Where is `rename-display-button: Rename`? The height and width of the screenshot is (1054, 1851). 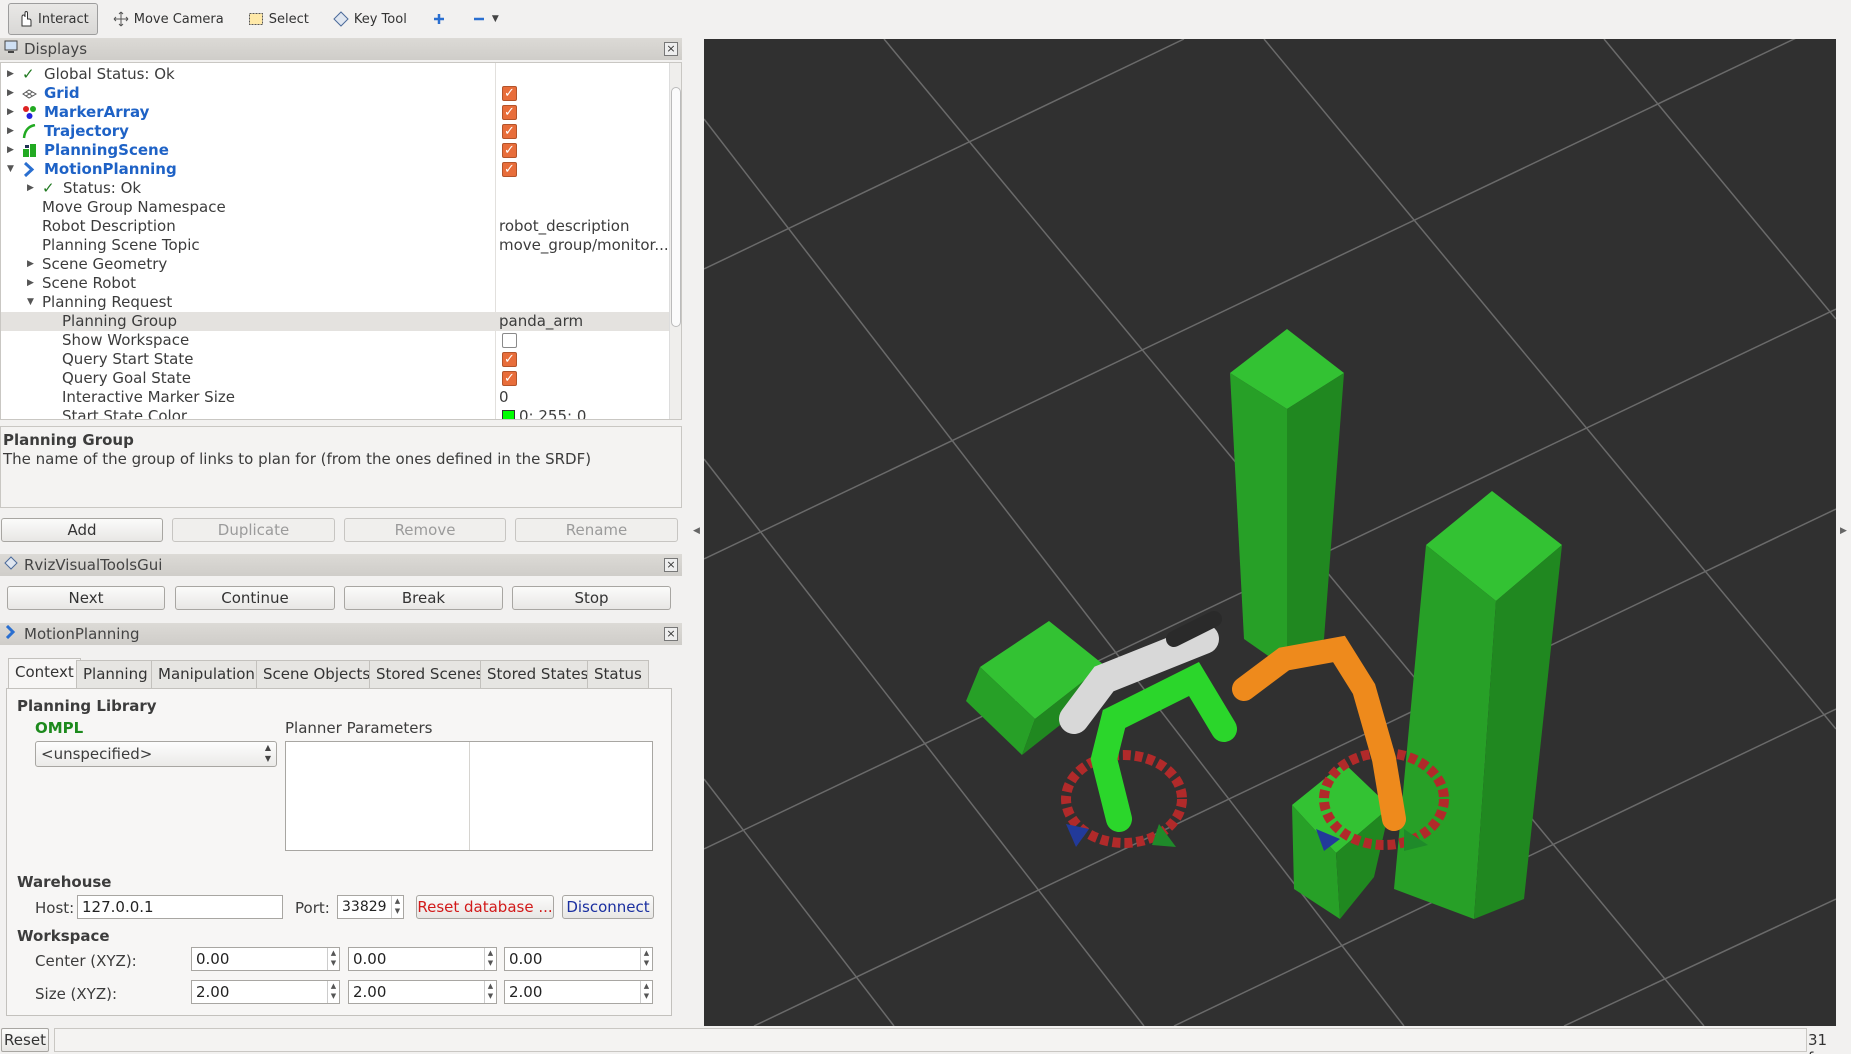
rename-display-button: Rename is located at coordinates (596, 530).